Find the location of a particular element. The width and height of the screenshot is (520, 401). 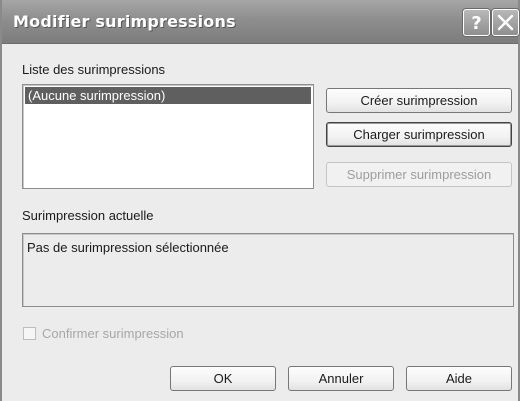

delete-overlay-button: Supprimer surimpression is located at coordinates (419, 174).